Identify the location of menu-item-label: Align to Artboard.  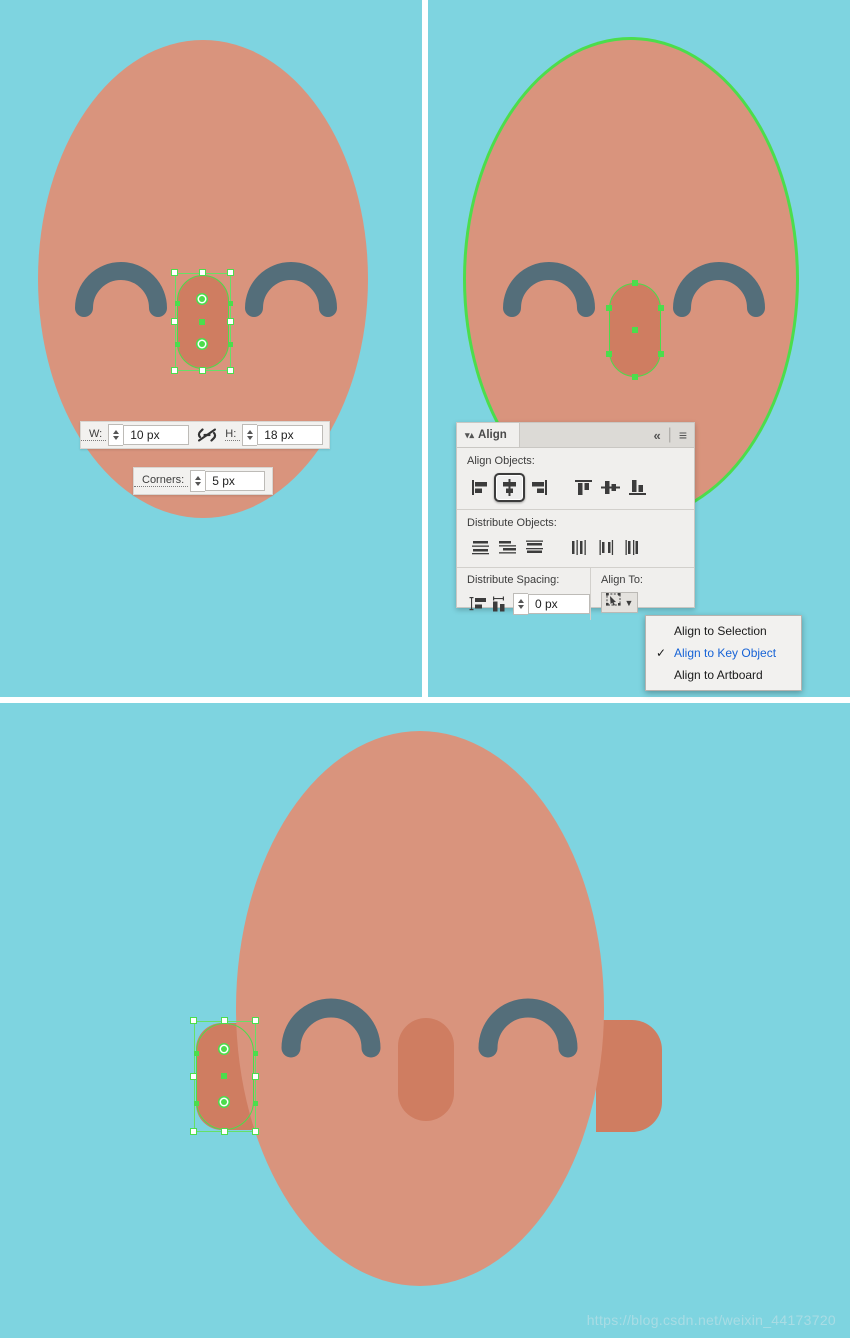
(718, 675).